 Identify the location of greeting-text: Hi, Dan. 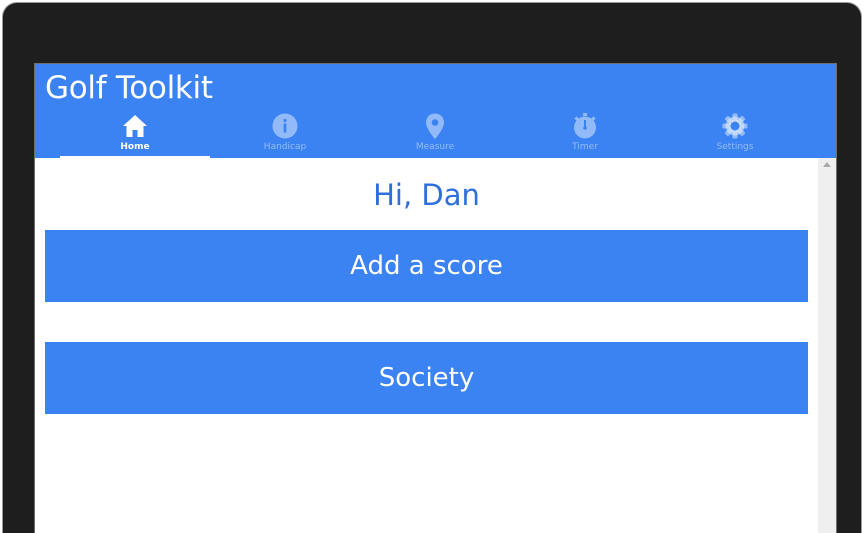
(426, 195).